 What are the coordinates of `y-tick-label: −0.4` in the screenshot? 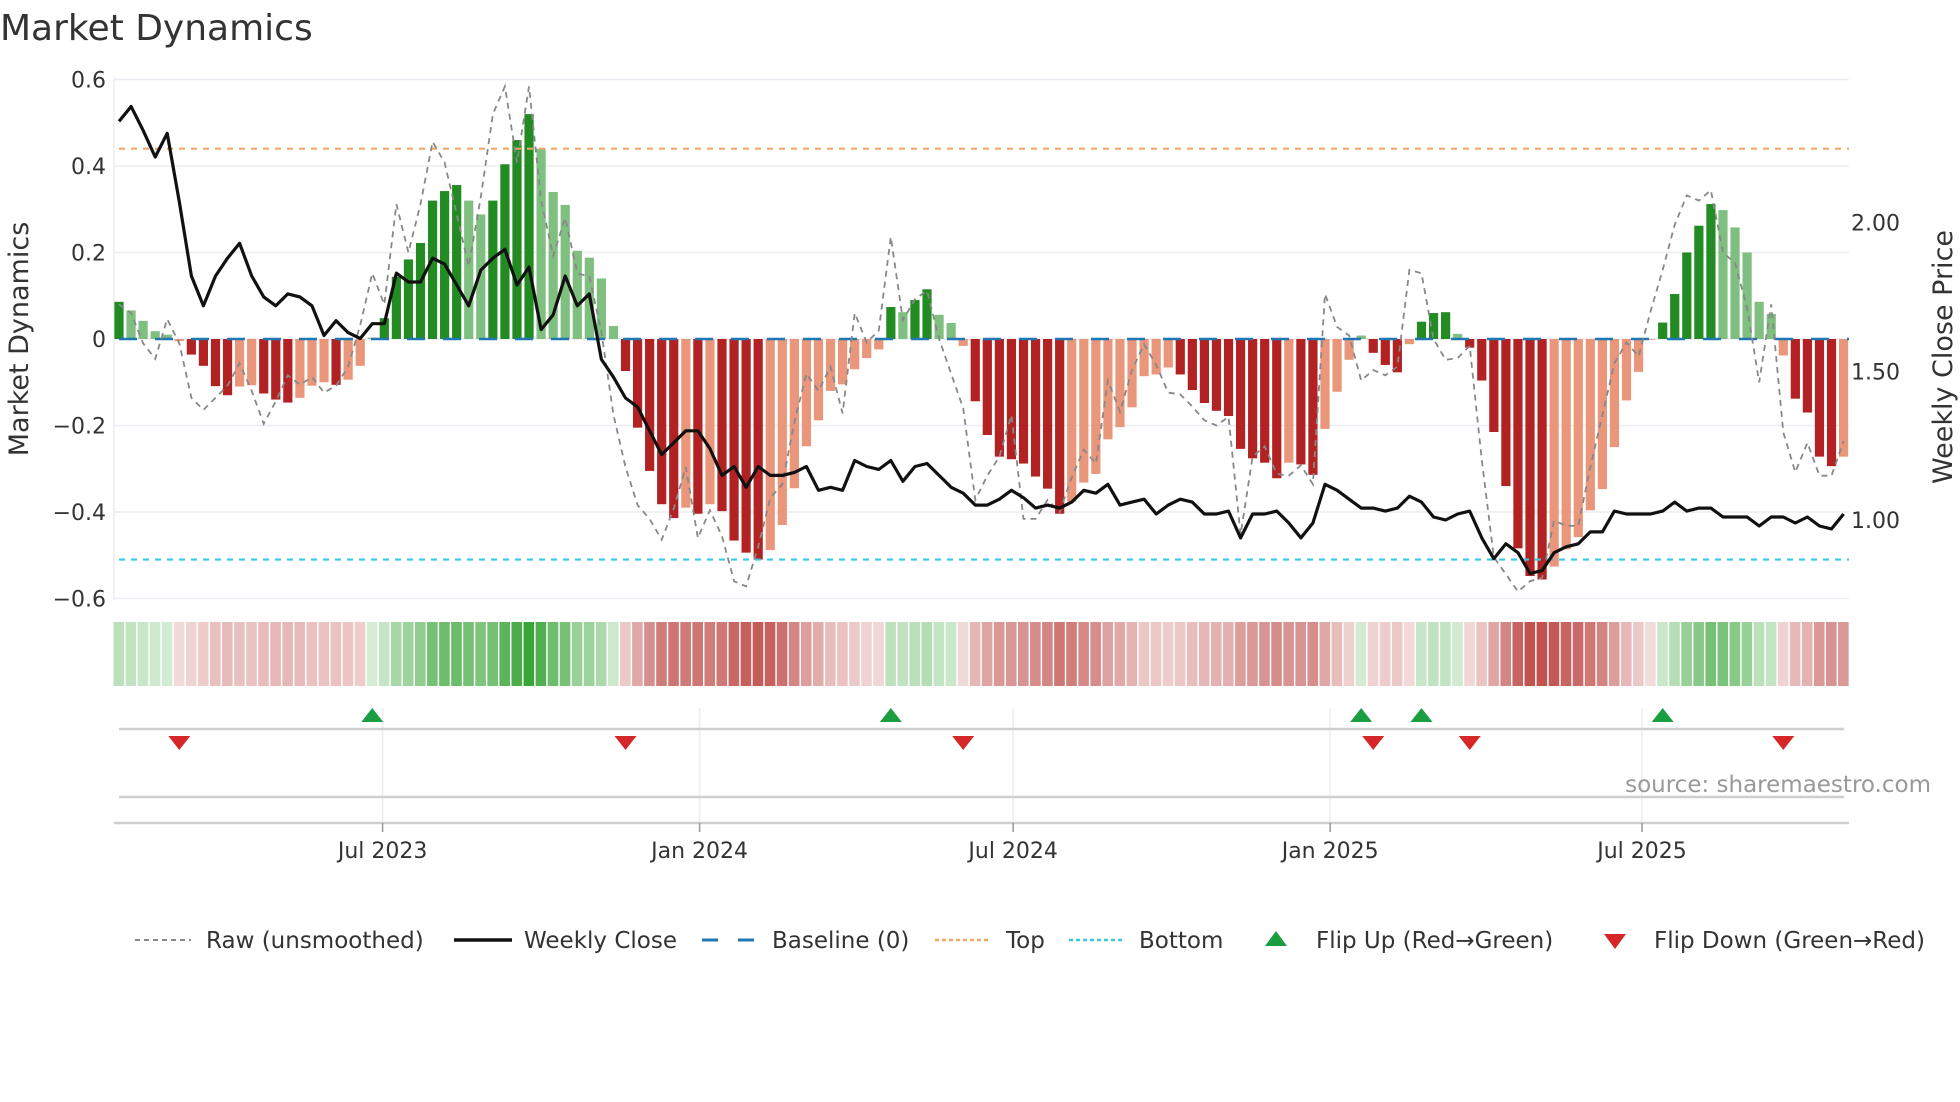 It's located at (79, 513).